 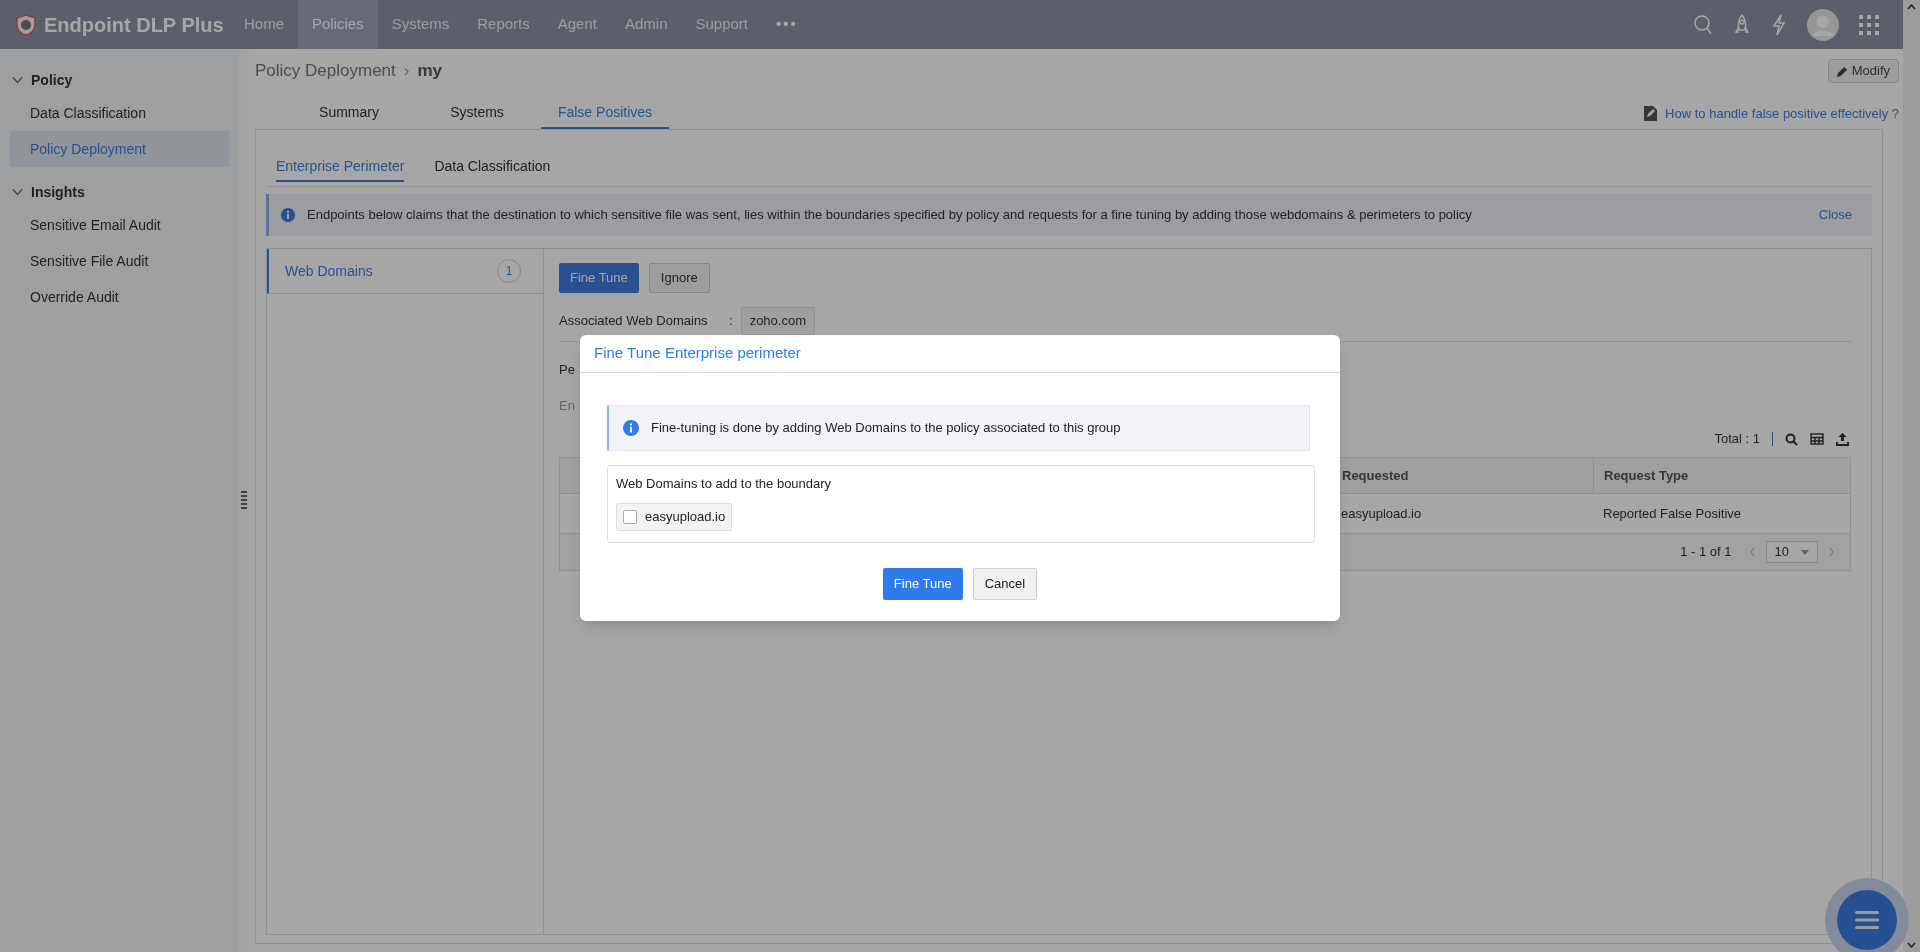 I want to click on export-icon, so click(x=1842, y=439).